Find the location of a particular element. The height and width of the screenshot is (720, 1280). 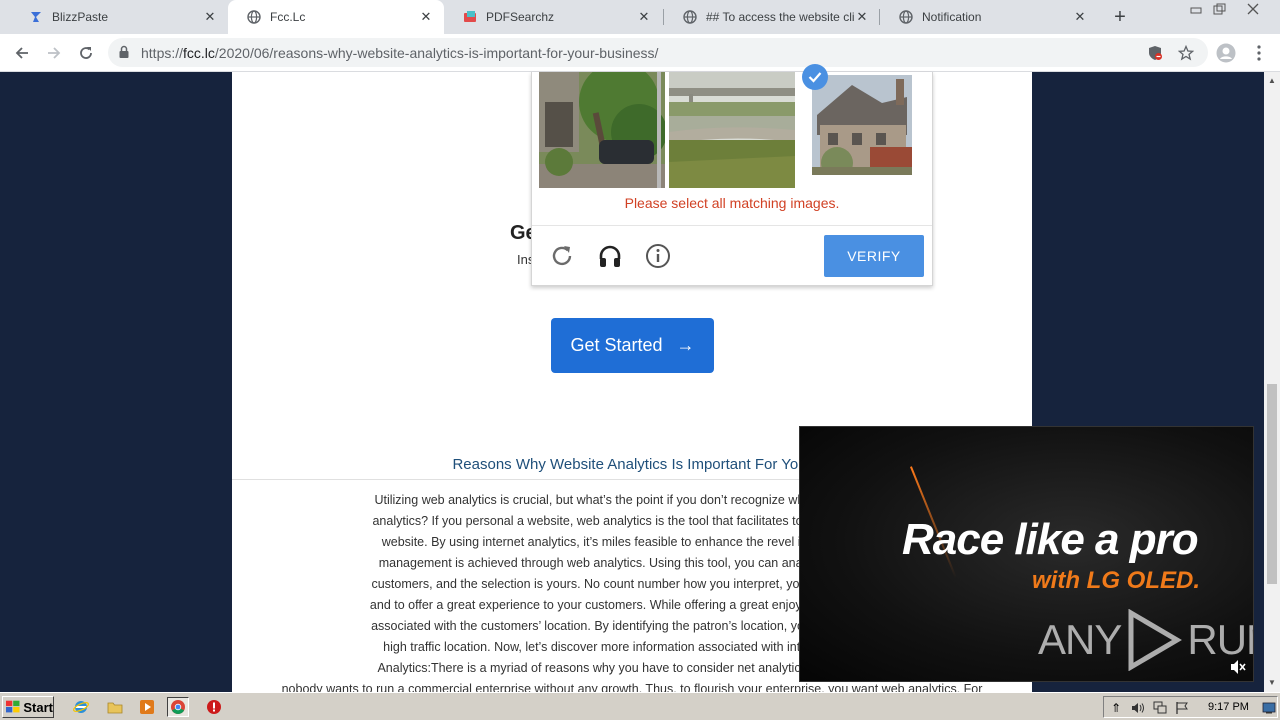

tab-access-website: ## To access the website click t ✕ is located at coordinates (772, 17).